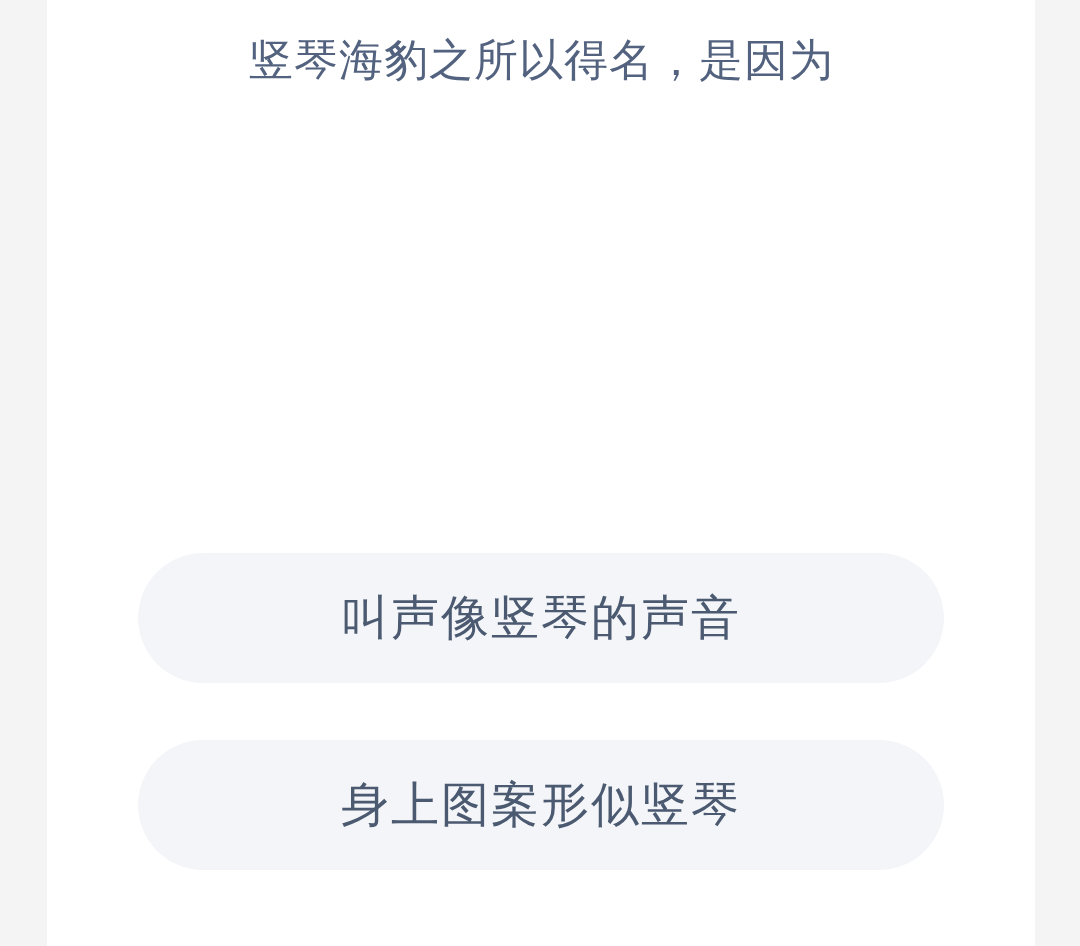  What do you see at coordinates (541, 60) in the screenshot?
I see `question-text: 竖琴海豹之所以得名，是因为` at bounding box center [541, 60].